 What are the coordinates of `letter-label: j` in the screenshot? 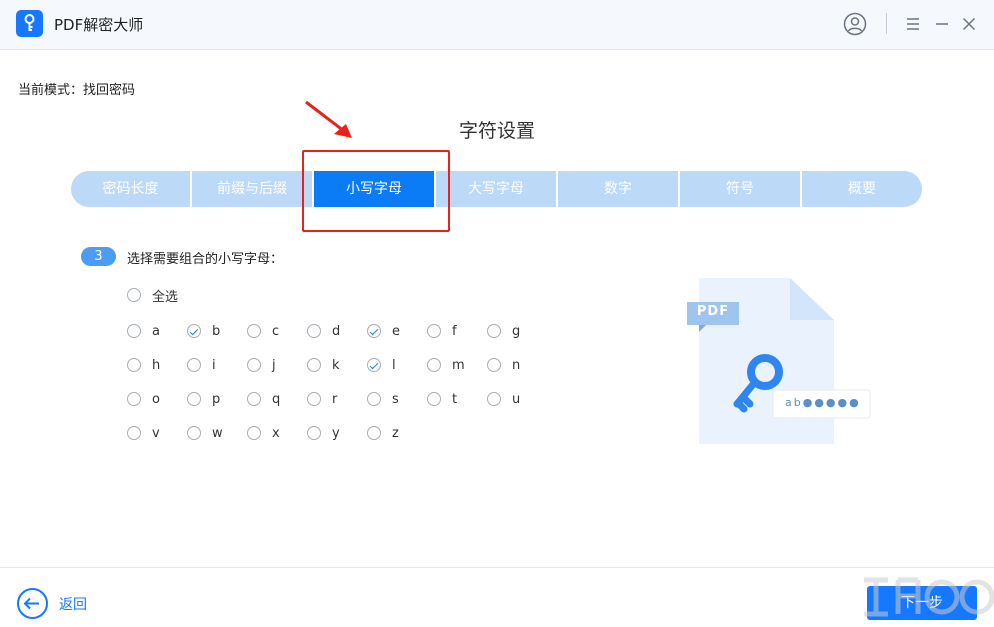 It's located at (274, 365).